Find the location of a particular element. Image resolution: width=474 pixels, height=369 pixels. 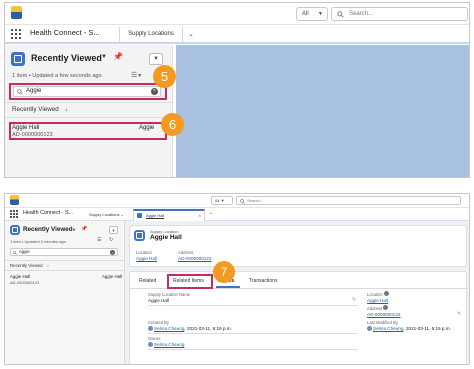

highlight-label-location: Location is located at coordinates (144, 252).